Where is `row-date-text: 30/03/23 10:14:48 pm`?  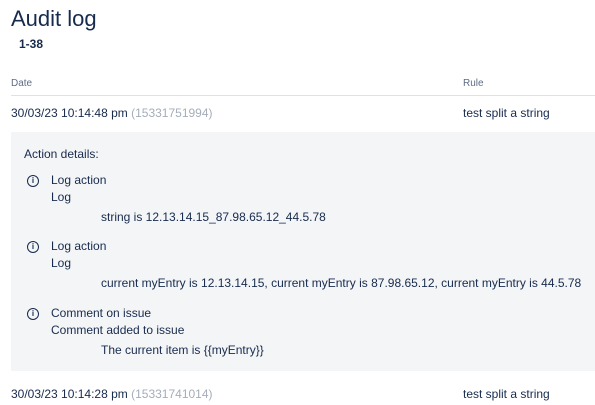
row-date-text: 30/03/23 10:14:48 pm is located at coordinates (69, 113).